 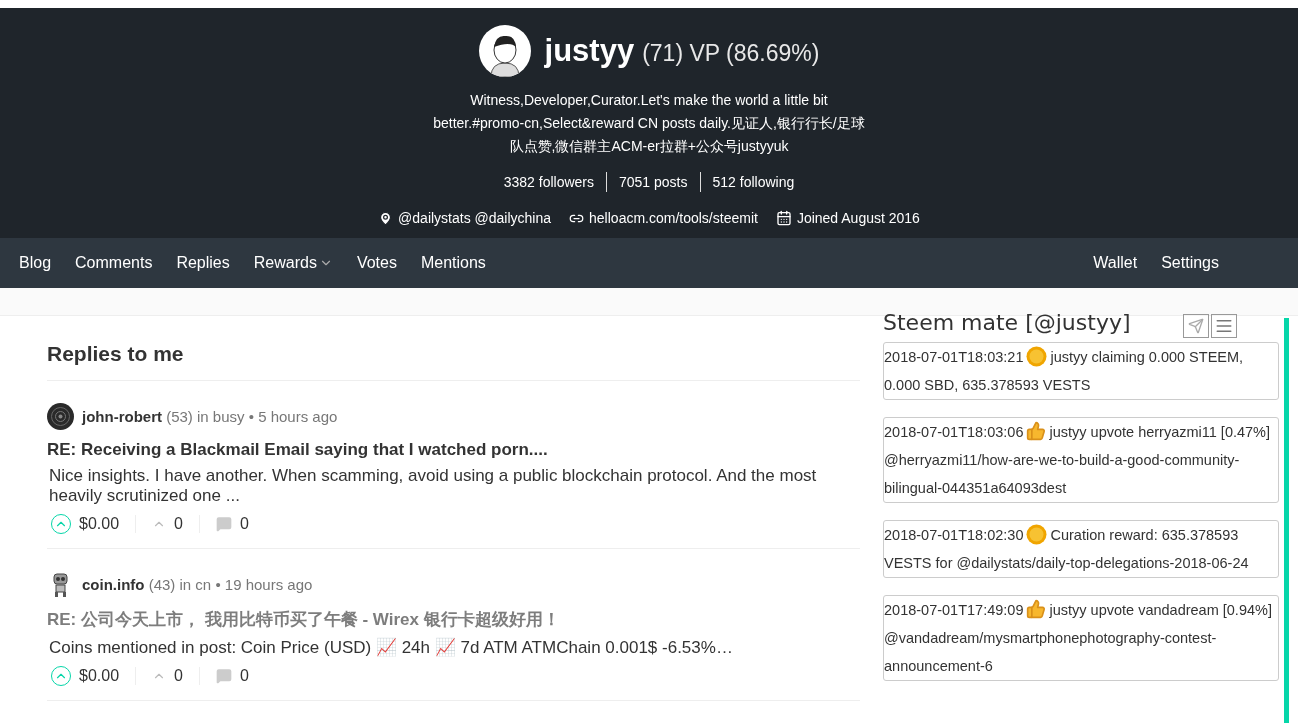 I want to click on nav-link: Mentions, so click(x=453, y=263).